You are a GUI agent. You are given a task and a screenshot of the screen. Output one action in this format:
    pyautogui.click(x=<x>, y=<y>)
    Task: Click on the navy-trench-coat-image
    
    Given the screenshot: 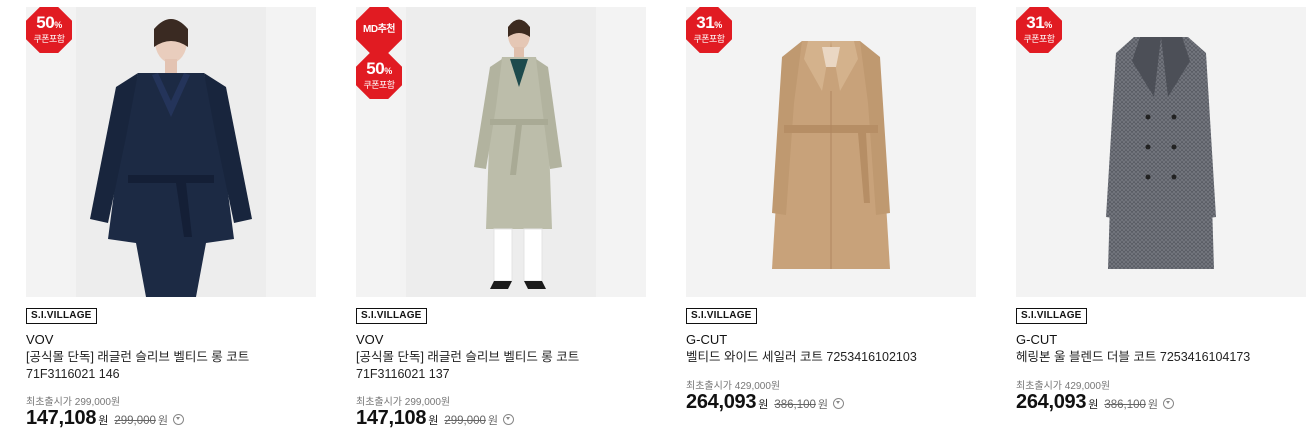 What is the action you would take?
    pyautogui.click(x=171, y=158)
    